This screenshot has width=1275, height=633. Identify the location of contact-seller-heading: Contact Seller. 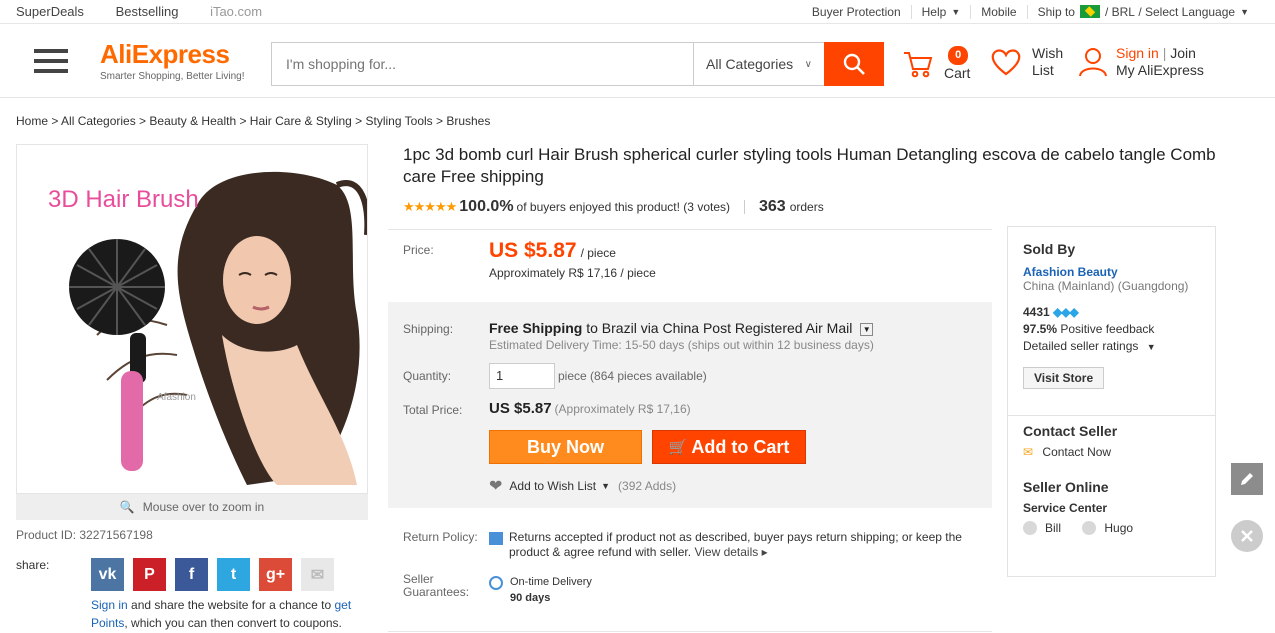
(1070, 431).